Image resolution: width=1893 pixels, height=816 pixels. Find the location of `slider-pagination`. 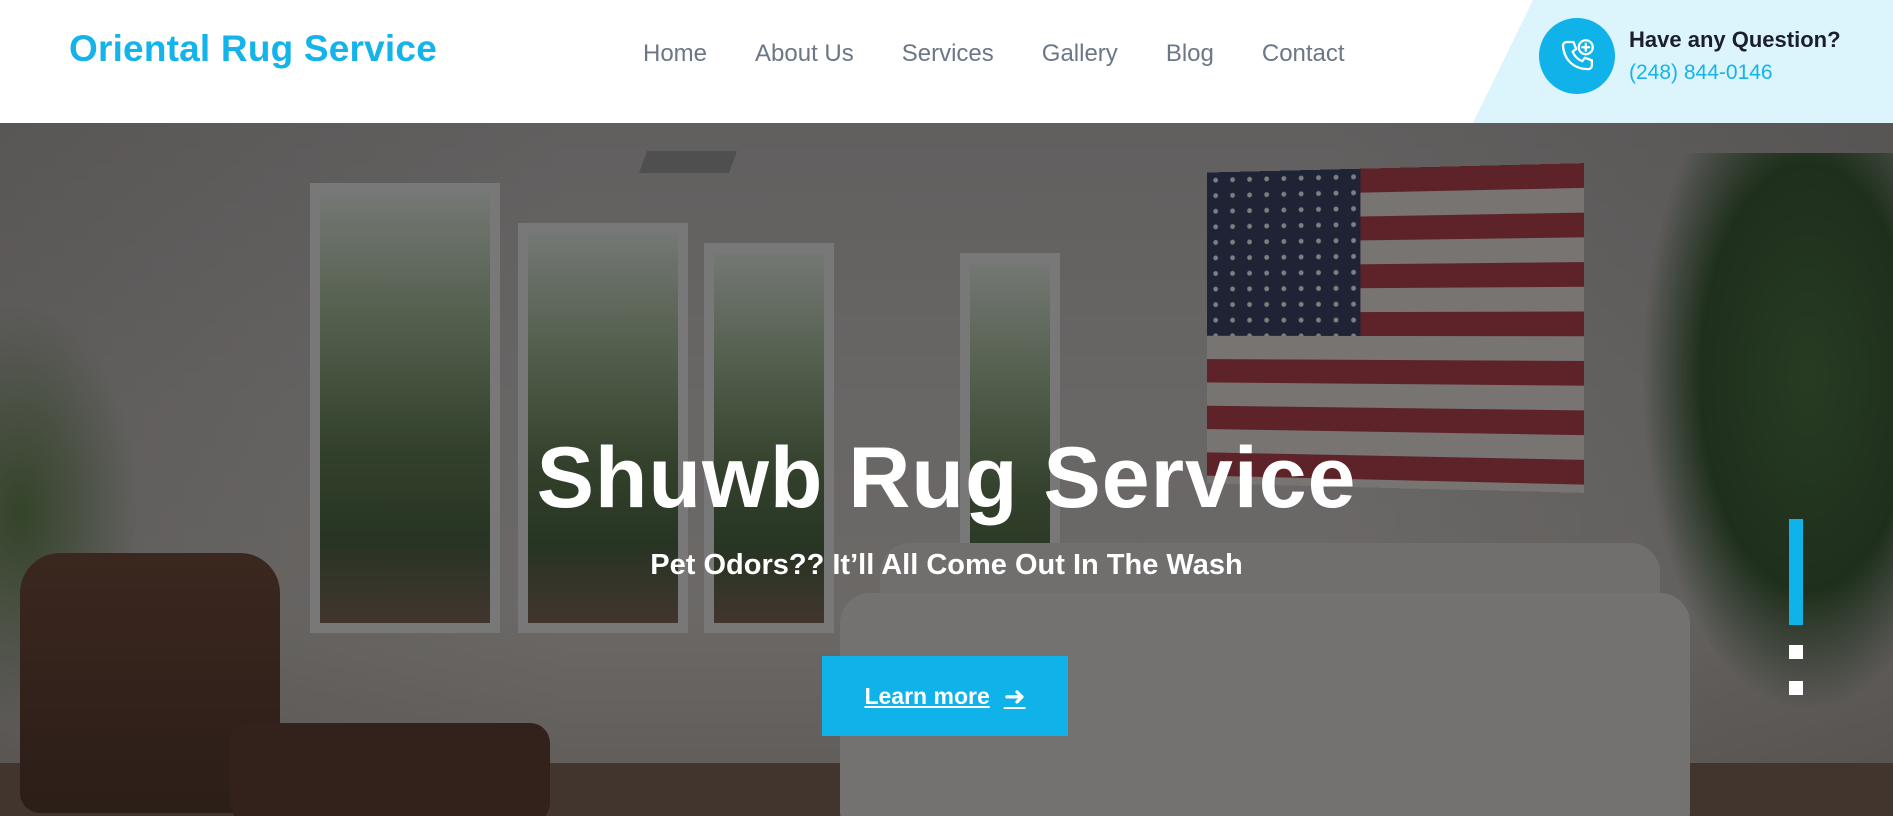

slider-pagination is located at coordinates (1797, 618).